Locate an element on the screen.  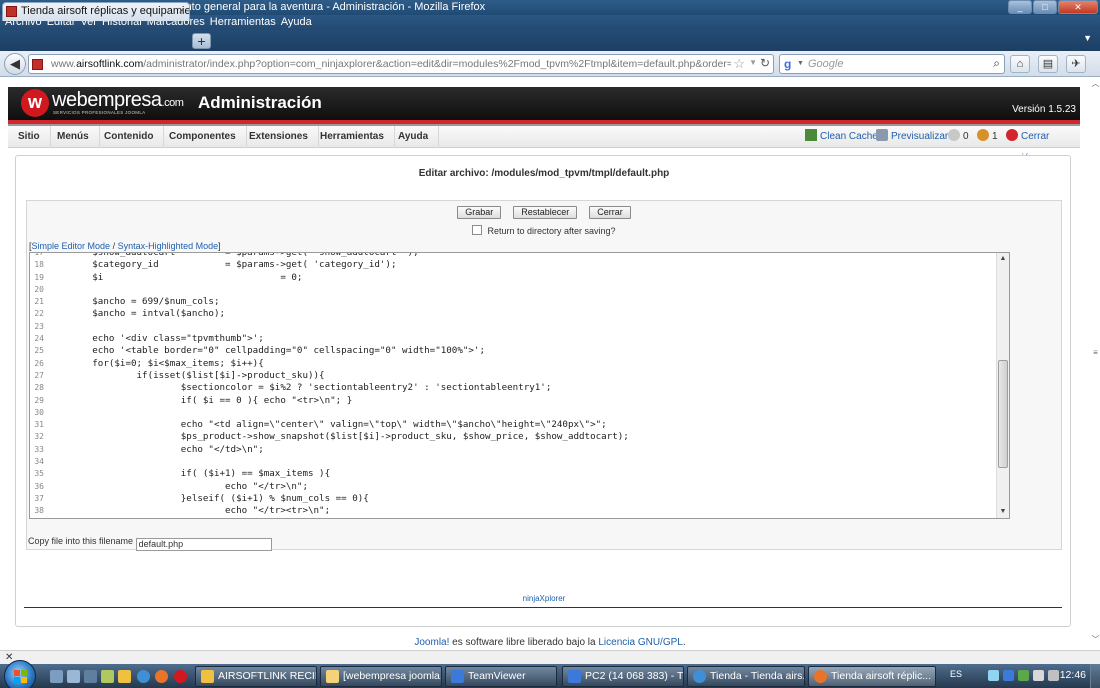
teamviewer-tray-icon is located at coordinates (1008, 675).